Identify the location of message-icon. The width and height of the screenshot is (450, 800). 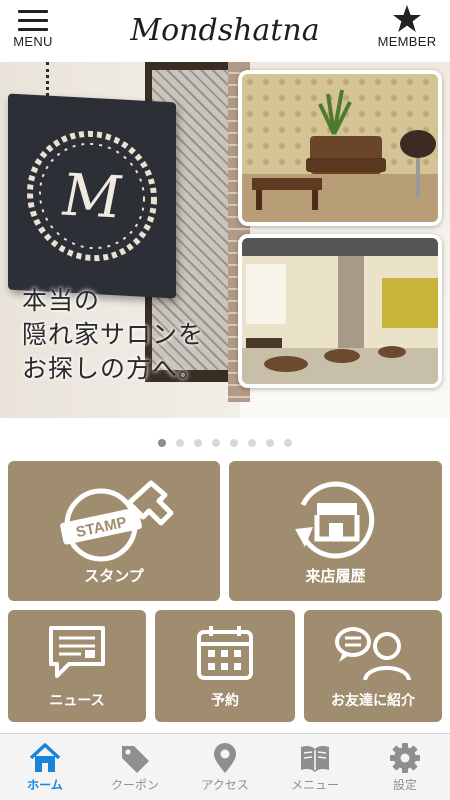
(77, 652).